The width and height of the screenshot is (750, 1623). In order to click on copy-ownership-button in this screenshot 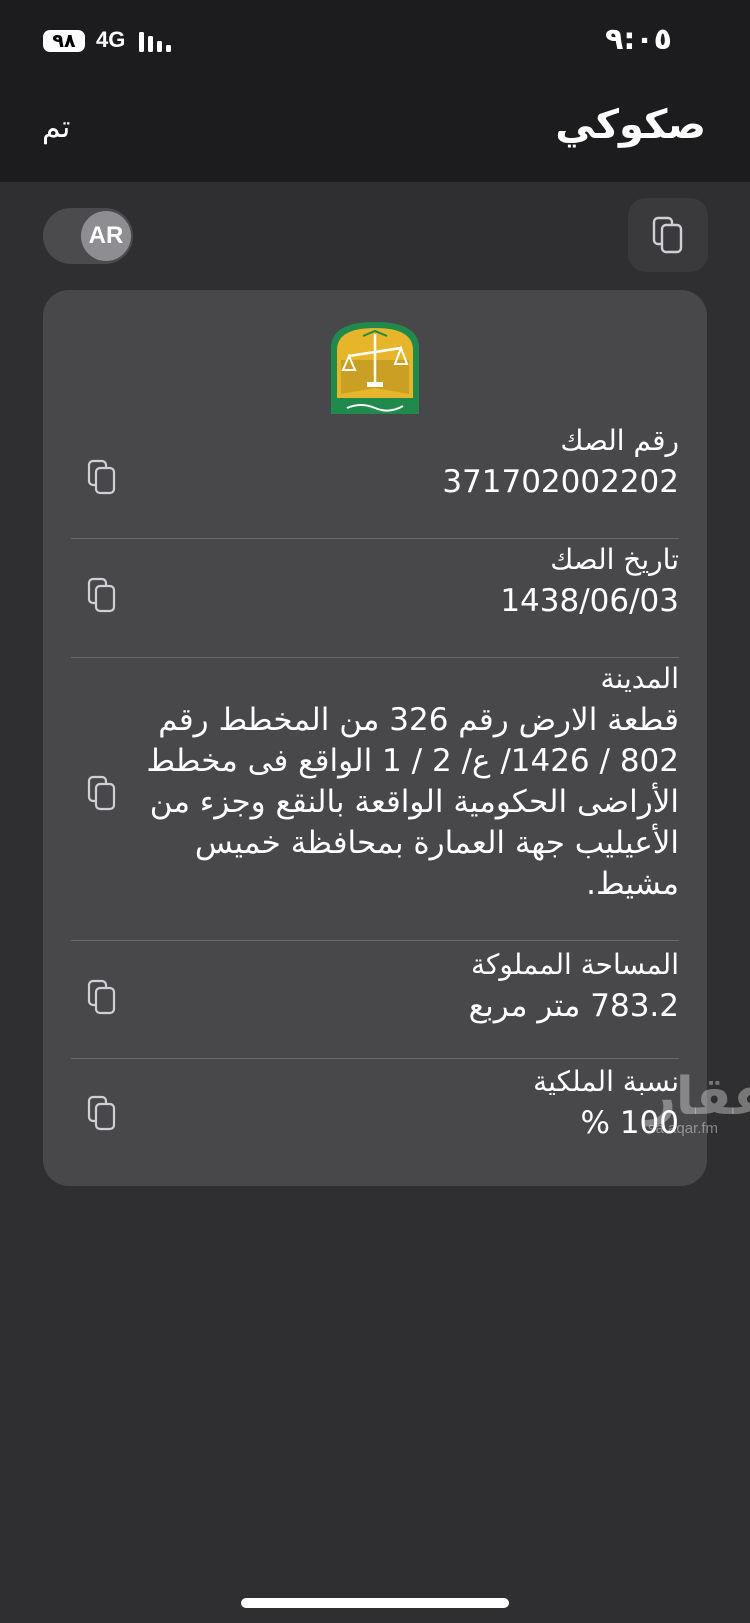, I will do `click(102, 1113)`.